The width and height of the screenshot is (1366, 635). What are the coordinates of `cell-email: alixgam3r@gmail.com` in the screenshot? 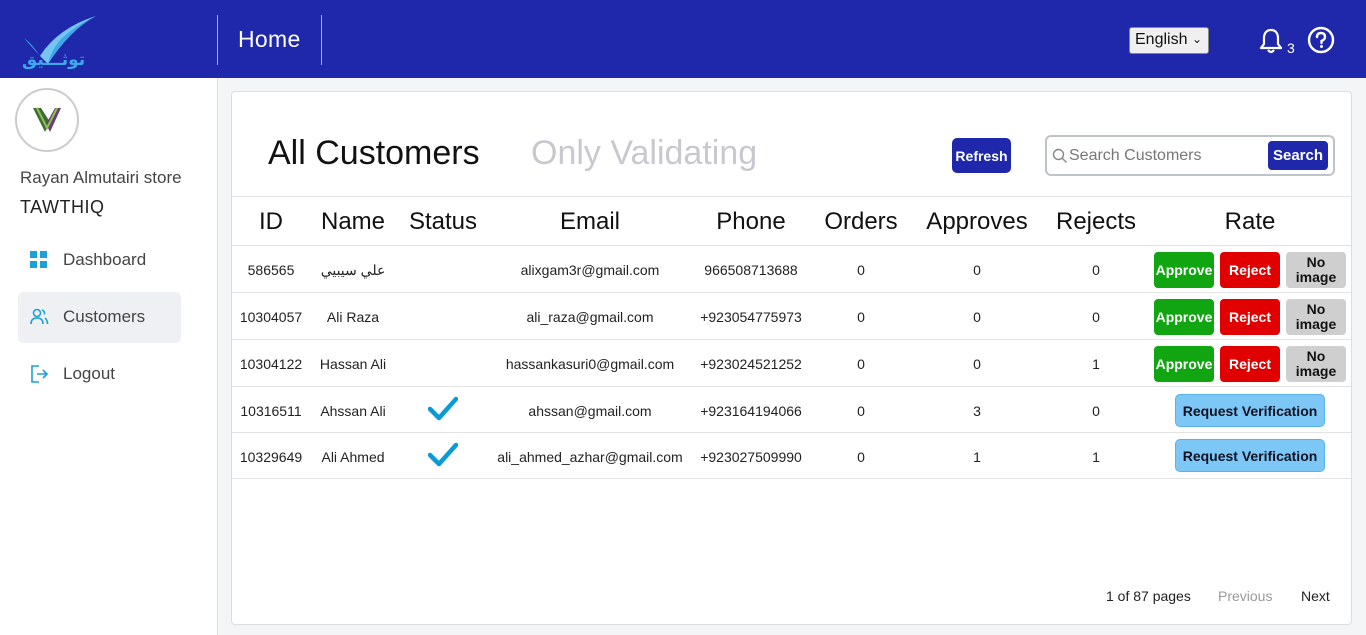 It's located at (590, 270).